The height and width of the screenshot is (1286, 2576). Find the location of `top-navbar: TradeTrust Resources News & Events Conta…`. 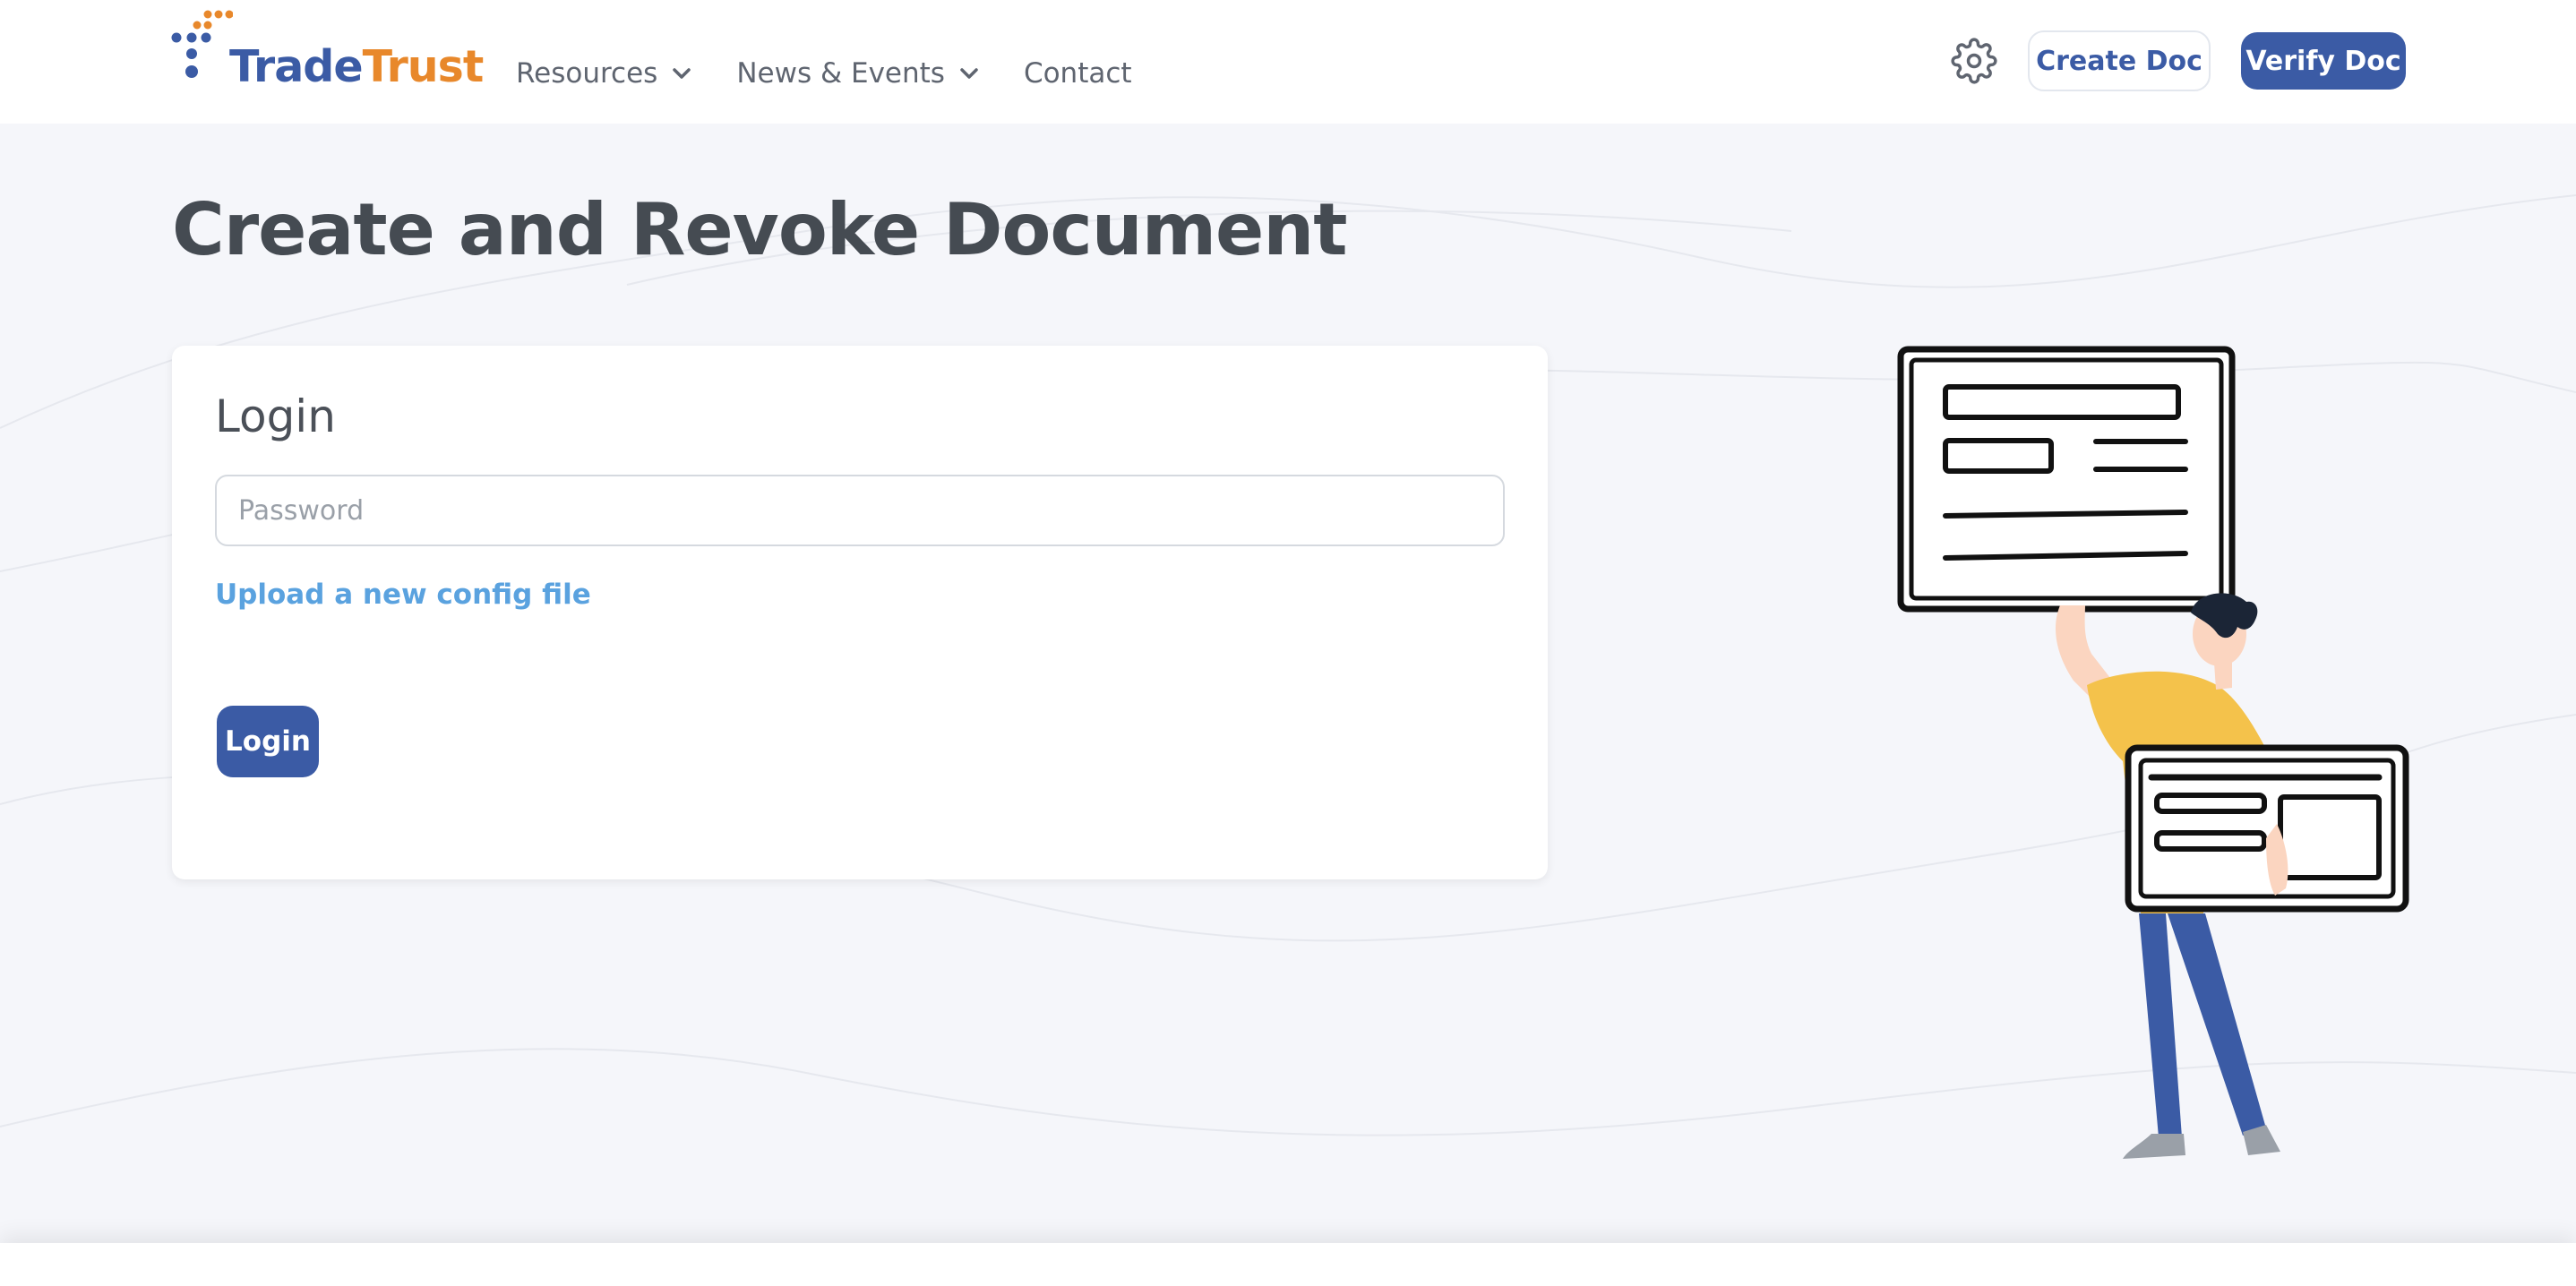

top-navbar: TradeTrust Resources News & Events Conta… is located at coordinates (1288, 62).